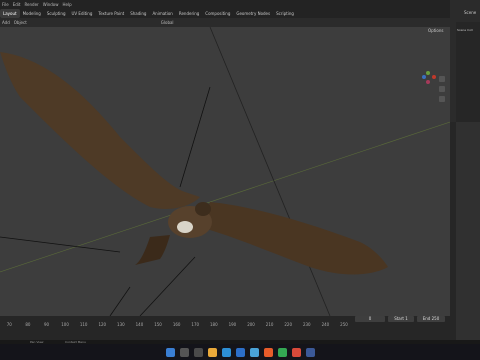 The width and height of the screenshot is (480, 360). What do you see at coordinates (212, 352) in the screenshot?
I see `file-explorer-icon` at bounding box center [212, 352].